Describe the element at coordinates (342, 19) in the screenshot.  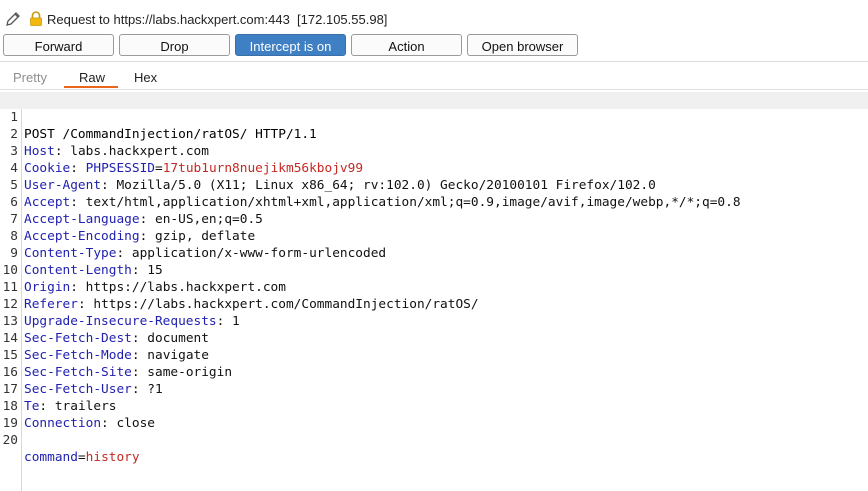
I see `request-ip: [172.105.55.98]` at that location.